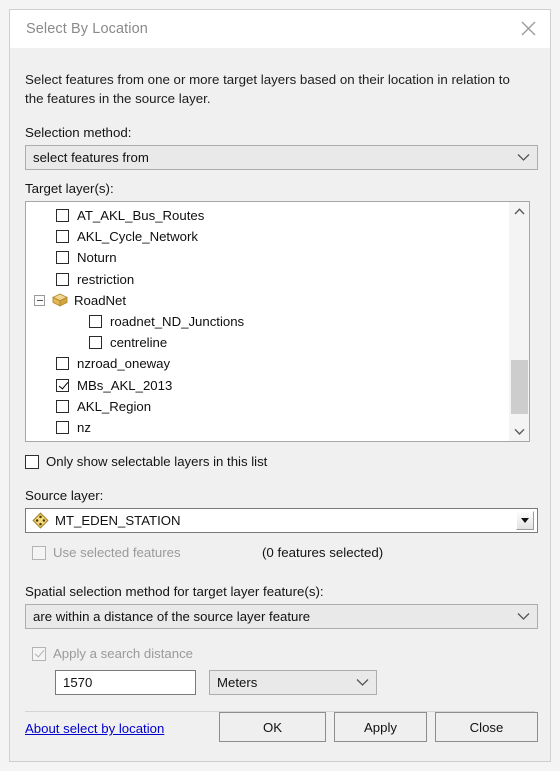  I want to click on layer-name: nzroad_oneway, so click(124, 364).